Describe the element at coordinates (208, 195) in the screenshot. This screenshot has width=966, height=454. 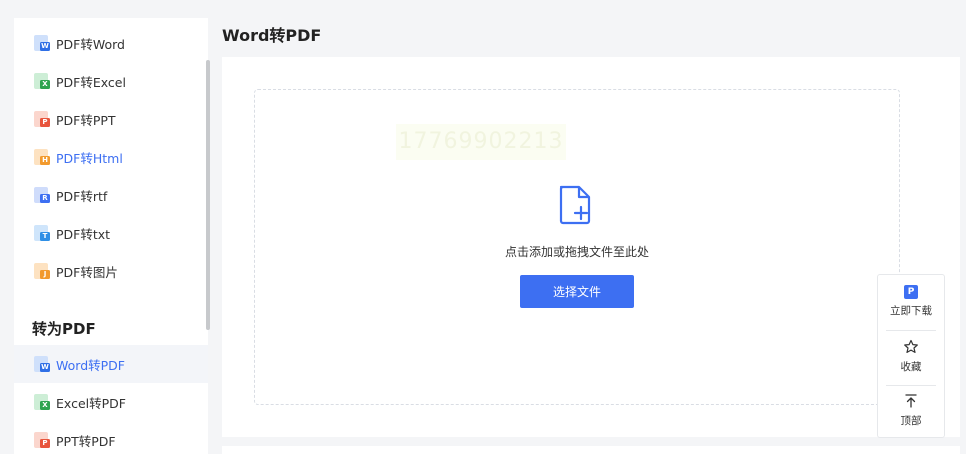
I see `sidebar-scrollbar` at that location.